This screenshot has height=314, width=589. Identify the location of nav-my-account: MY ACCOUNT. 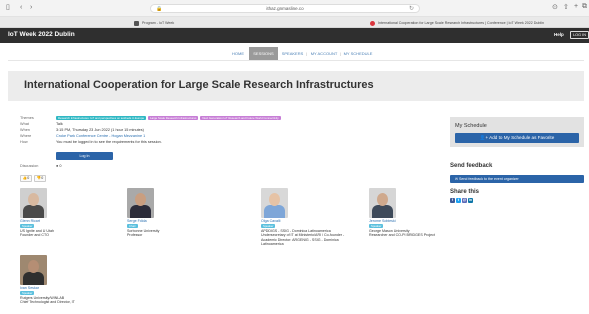
(324, 53).